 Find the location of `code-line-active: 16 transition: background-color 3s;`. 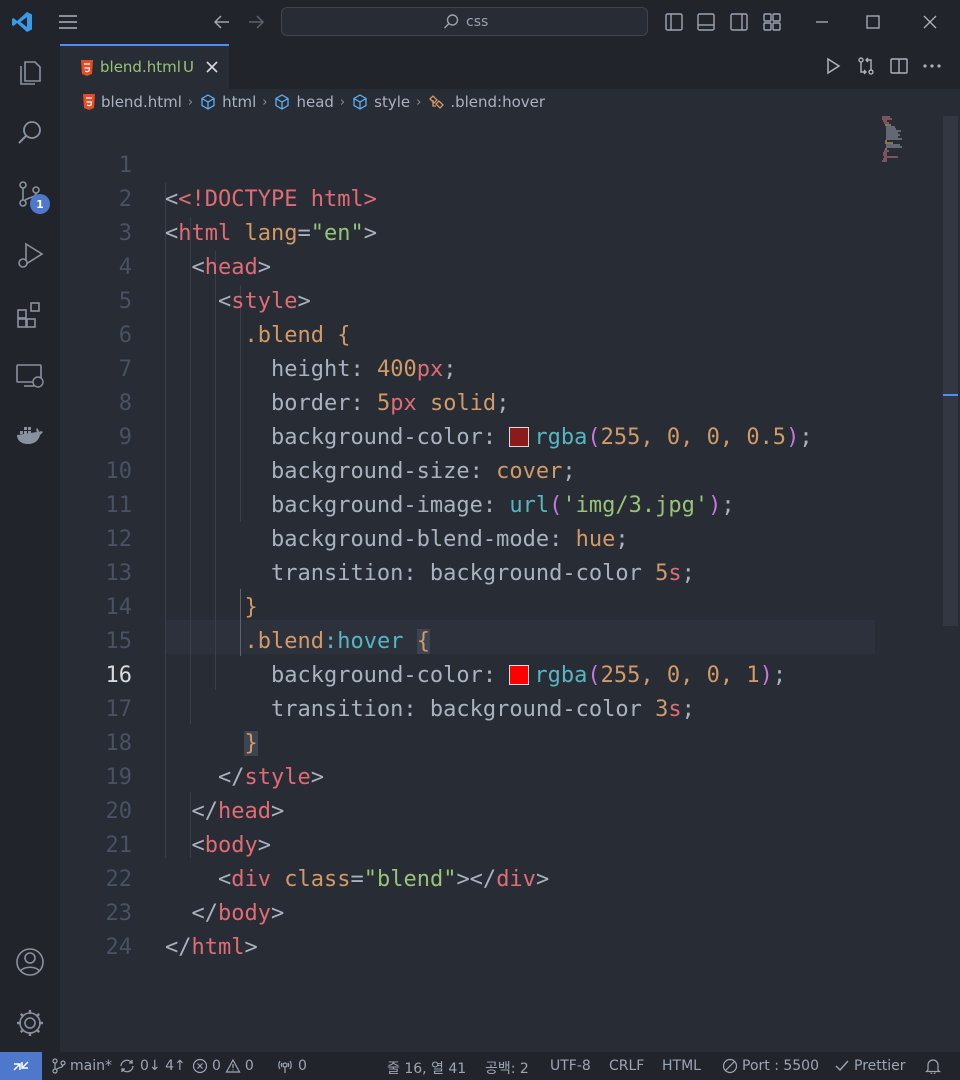

code-line-active: 16 transition: background-color 3s; is located at coordinates (500, 673).